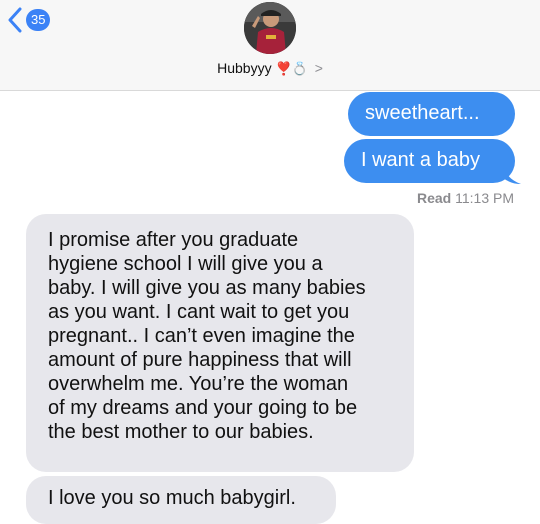  Describe the element at coordinates (199, 312) in the screenshot. I see `message-line: as you want. I cant wait to get you` at that location.